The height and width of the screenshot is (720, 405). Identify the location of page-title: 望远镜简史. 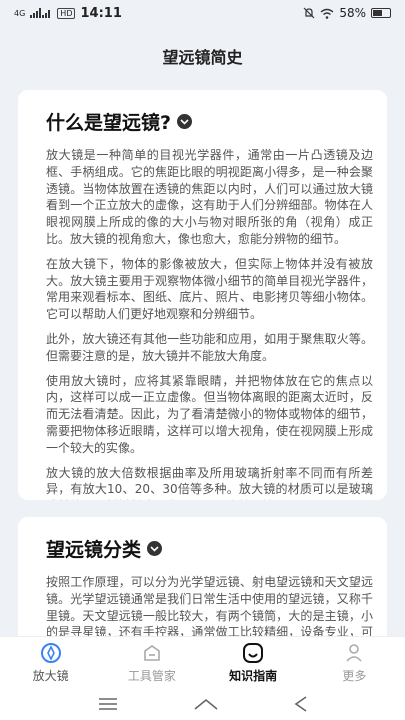
(202, 57).